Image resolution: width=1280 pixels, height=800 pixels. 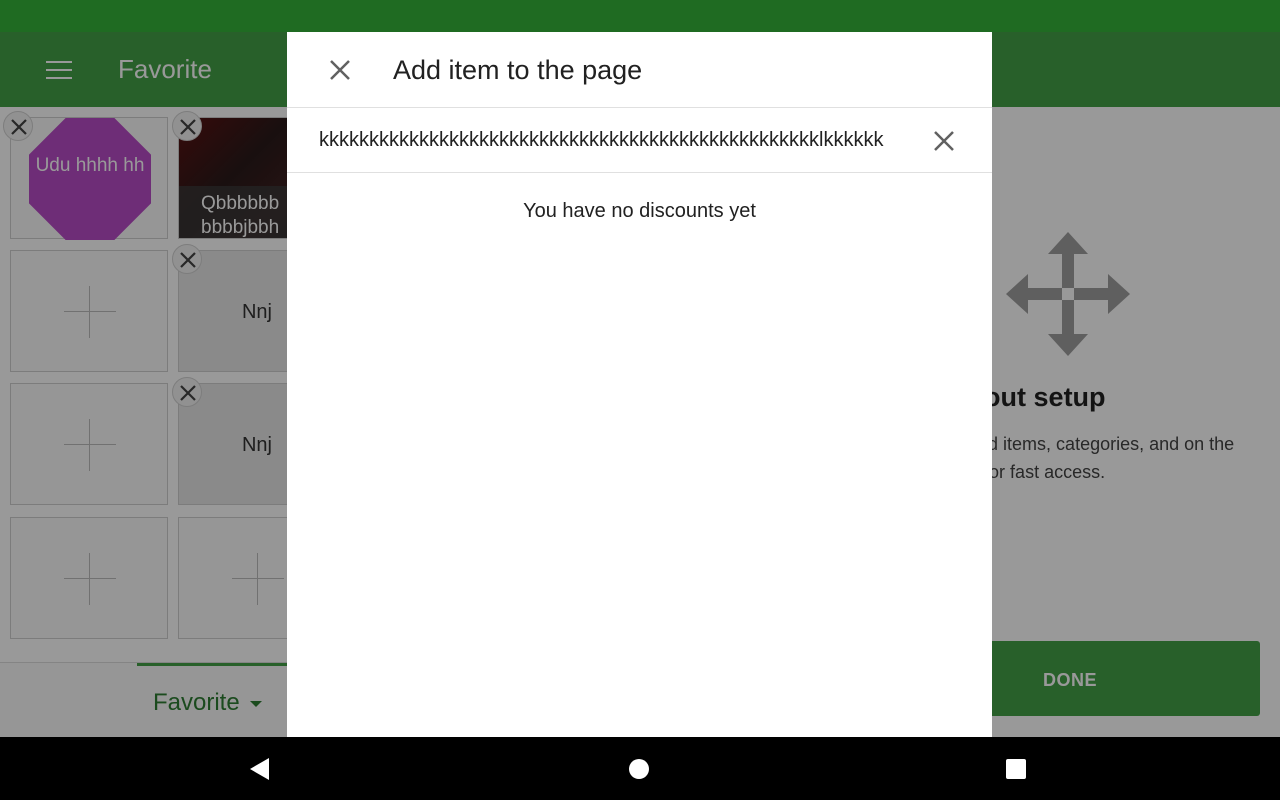 What do you see at coordinates (518, 70) in the screenshot?
I see `dialog-title: Add item to the page` at bounding box center [518, 70].